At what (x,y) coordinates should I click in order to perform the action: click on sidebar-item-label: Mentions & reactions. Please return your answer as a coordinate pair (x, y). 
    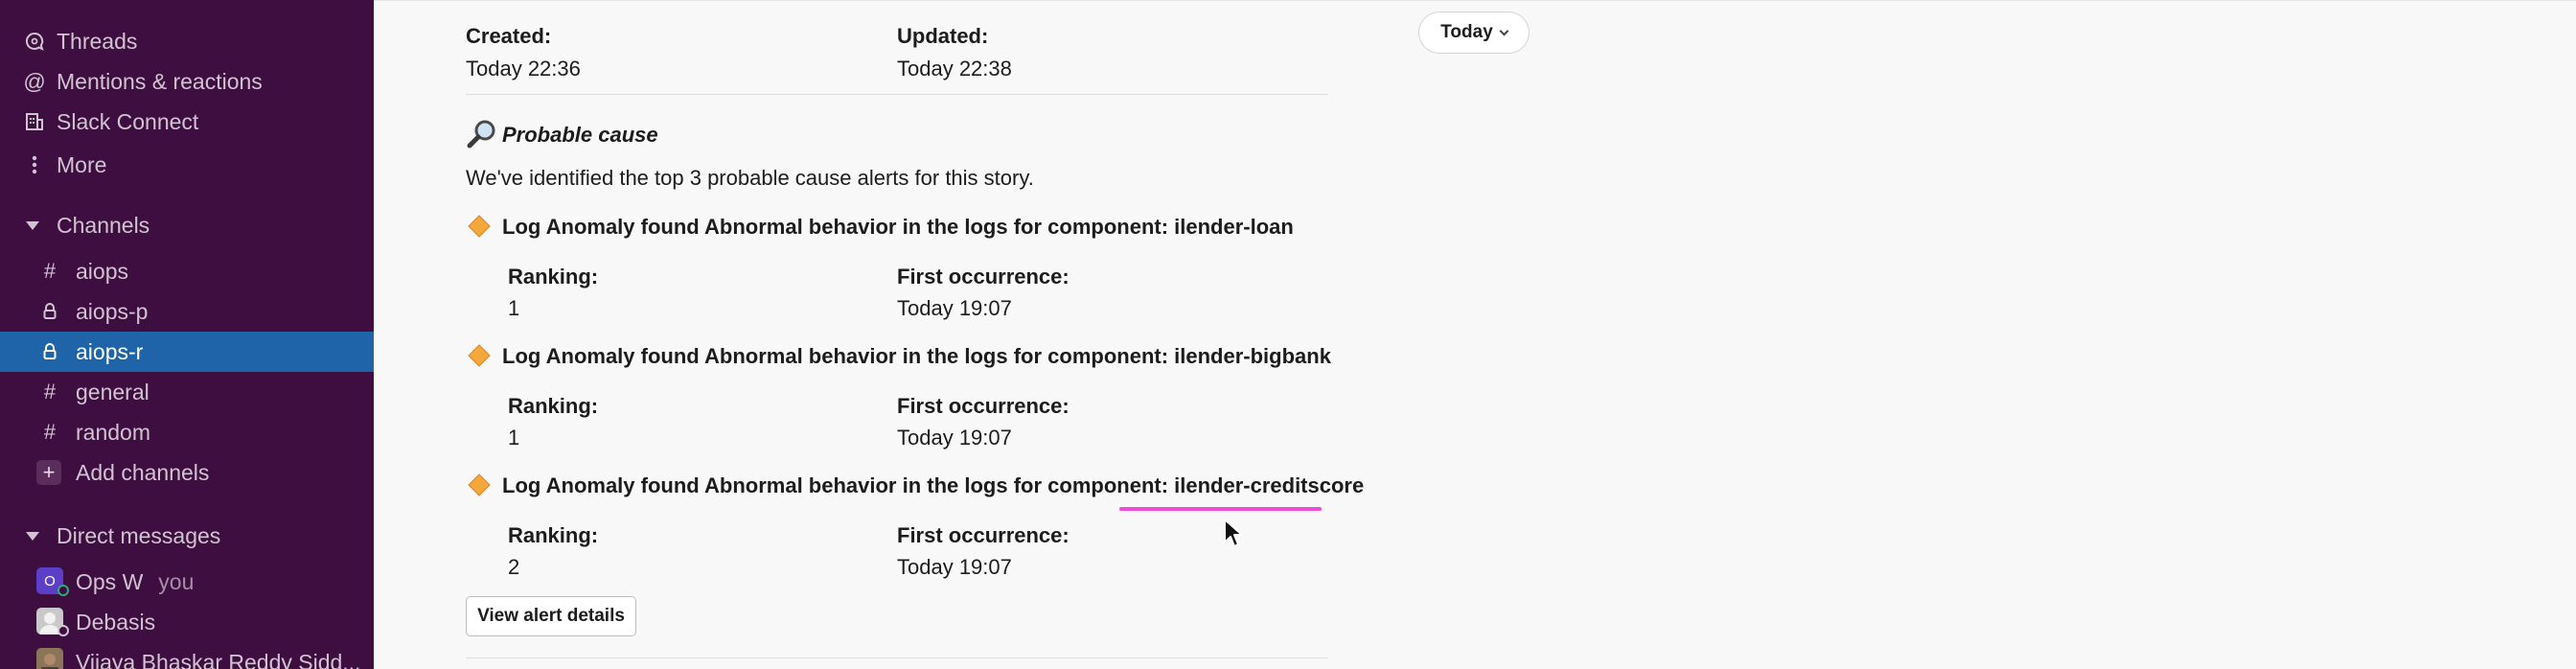
    Looking at the image, I should click on (160, 81).